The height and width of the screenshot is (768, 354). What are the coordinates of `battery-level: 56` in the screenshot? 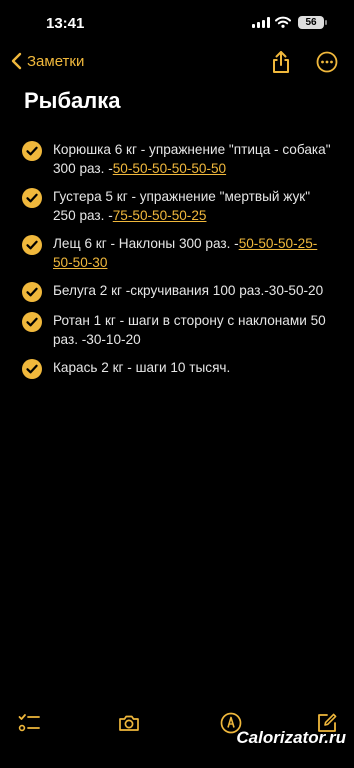 It's located at (311, 22).